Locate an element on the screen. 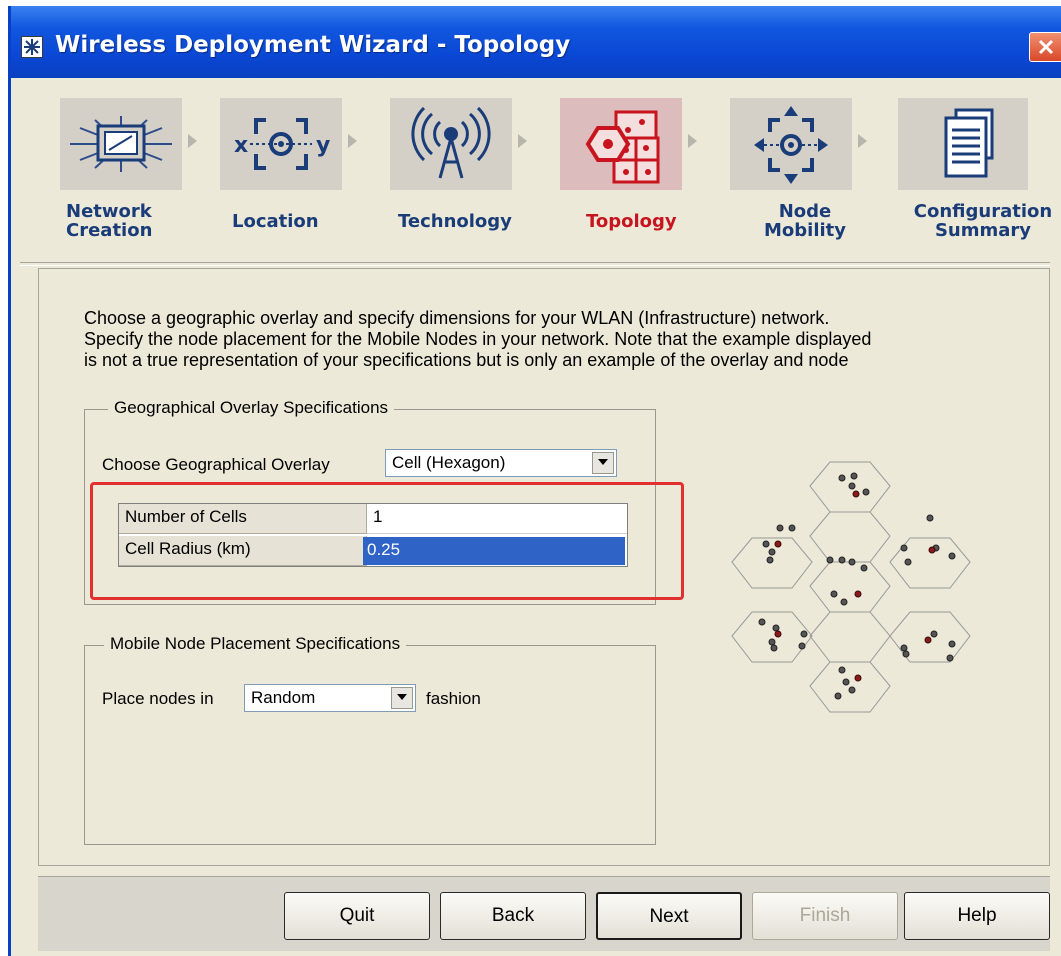 The width and height of the screenshot is (1061, 956). close-icon is located at coordinates (1046, 47).